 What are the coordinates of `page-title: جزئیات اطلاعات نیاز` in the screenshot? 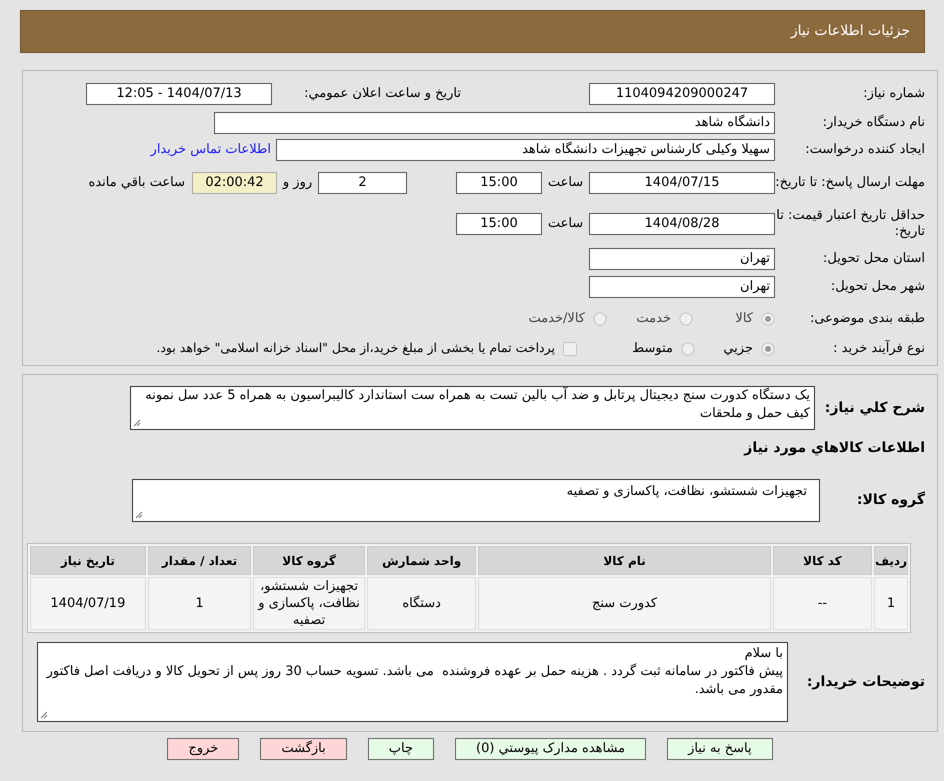 It's located at (850, 31).